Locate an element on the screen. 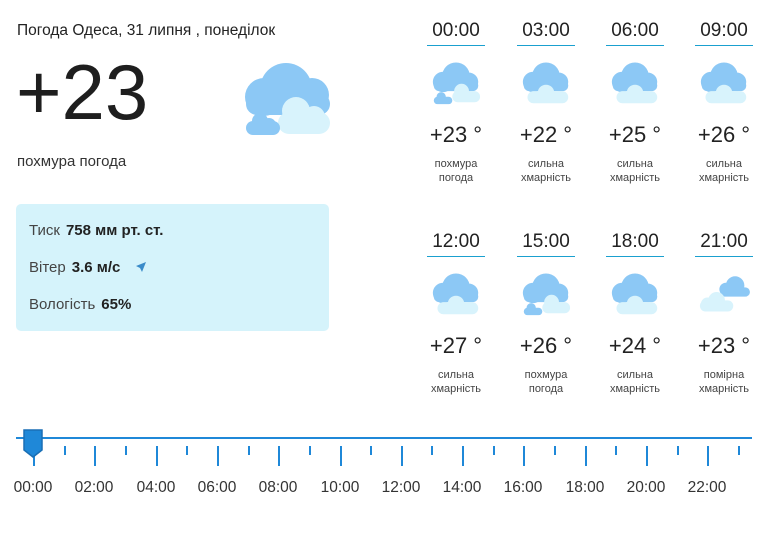  hour-time: 03:00 is located at coordinates (546, 30).